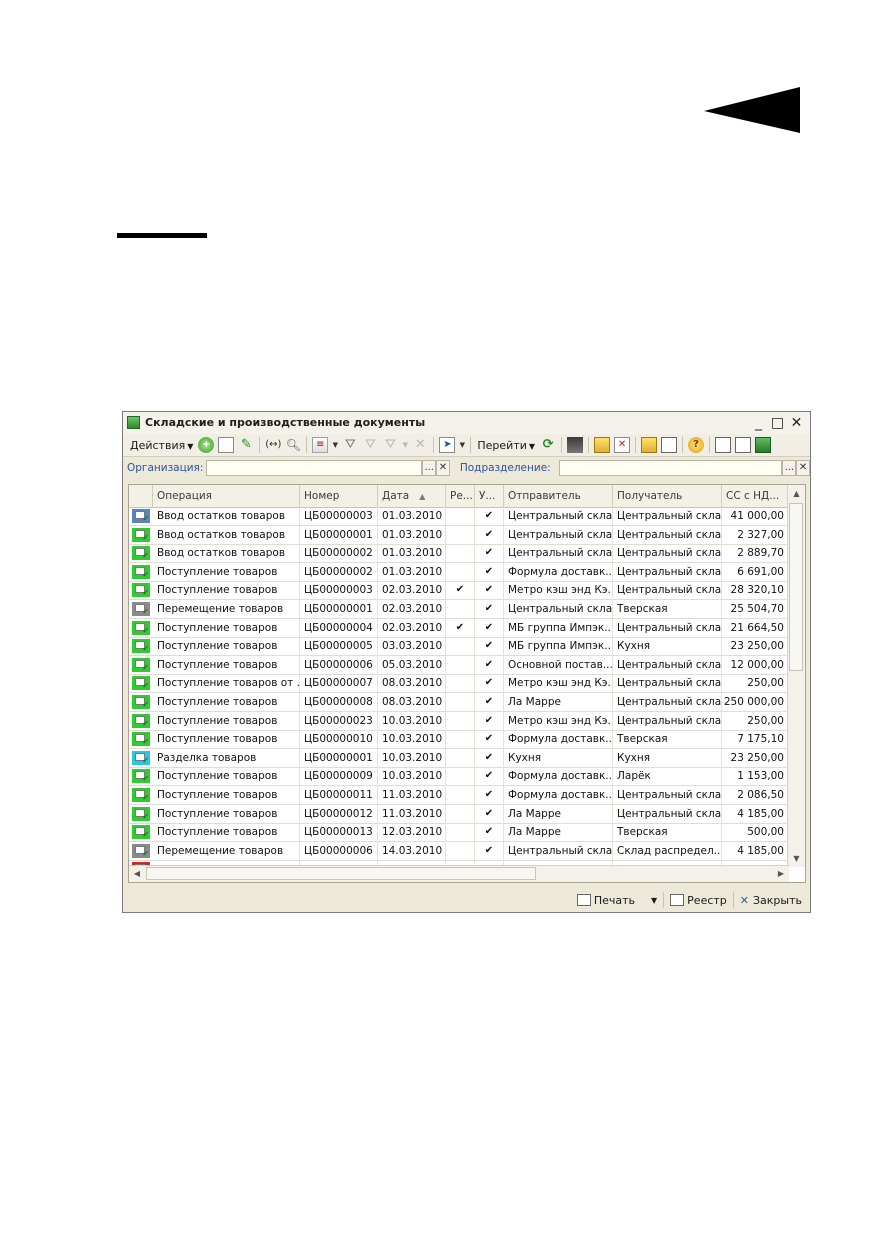  I want to click on scroll-down-icon: ▼, so click(796, 858).